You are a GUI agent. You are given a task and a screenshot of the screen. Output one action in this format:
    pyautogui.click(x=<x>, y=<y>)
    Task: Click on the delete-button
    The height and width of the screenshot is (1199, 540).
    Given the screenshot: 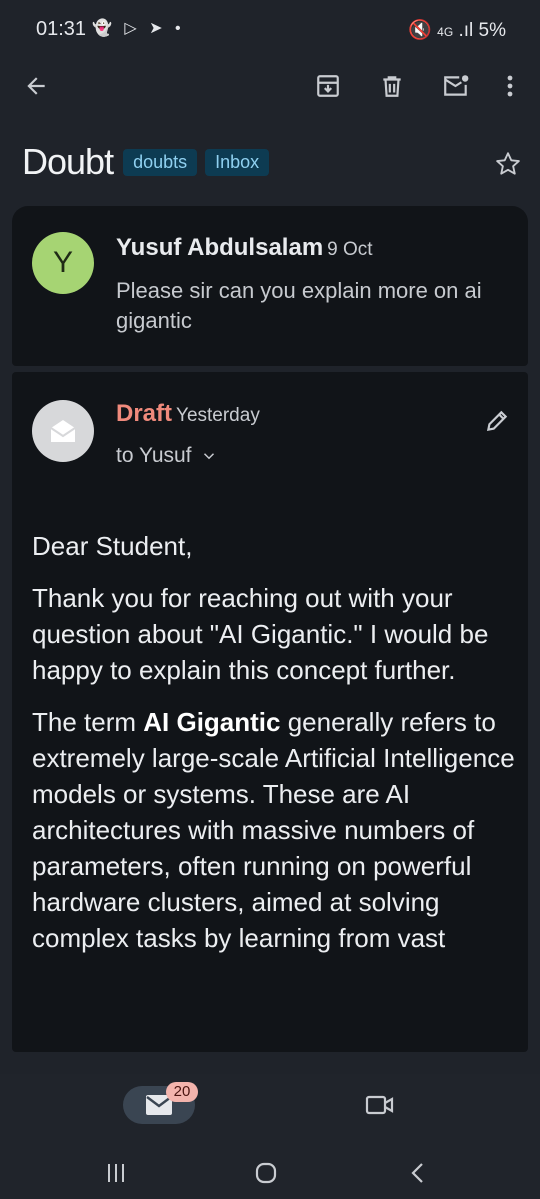 What is the action you would take?
    pyautogui.click(x=392, y=86)
    